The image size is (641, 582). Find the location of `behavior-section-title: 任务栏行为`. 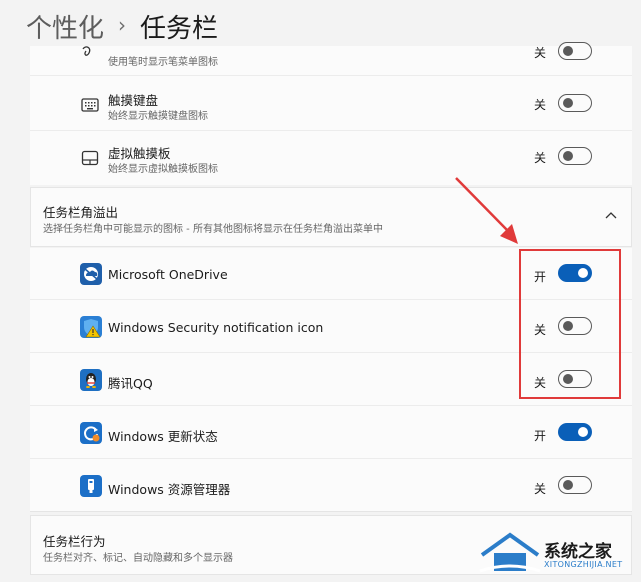

behavior-section-title: 任务栏行为 is located at coordinates (74, 541).